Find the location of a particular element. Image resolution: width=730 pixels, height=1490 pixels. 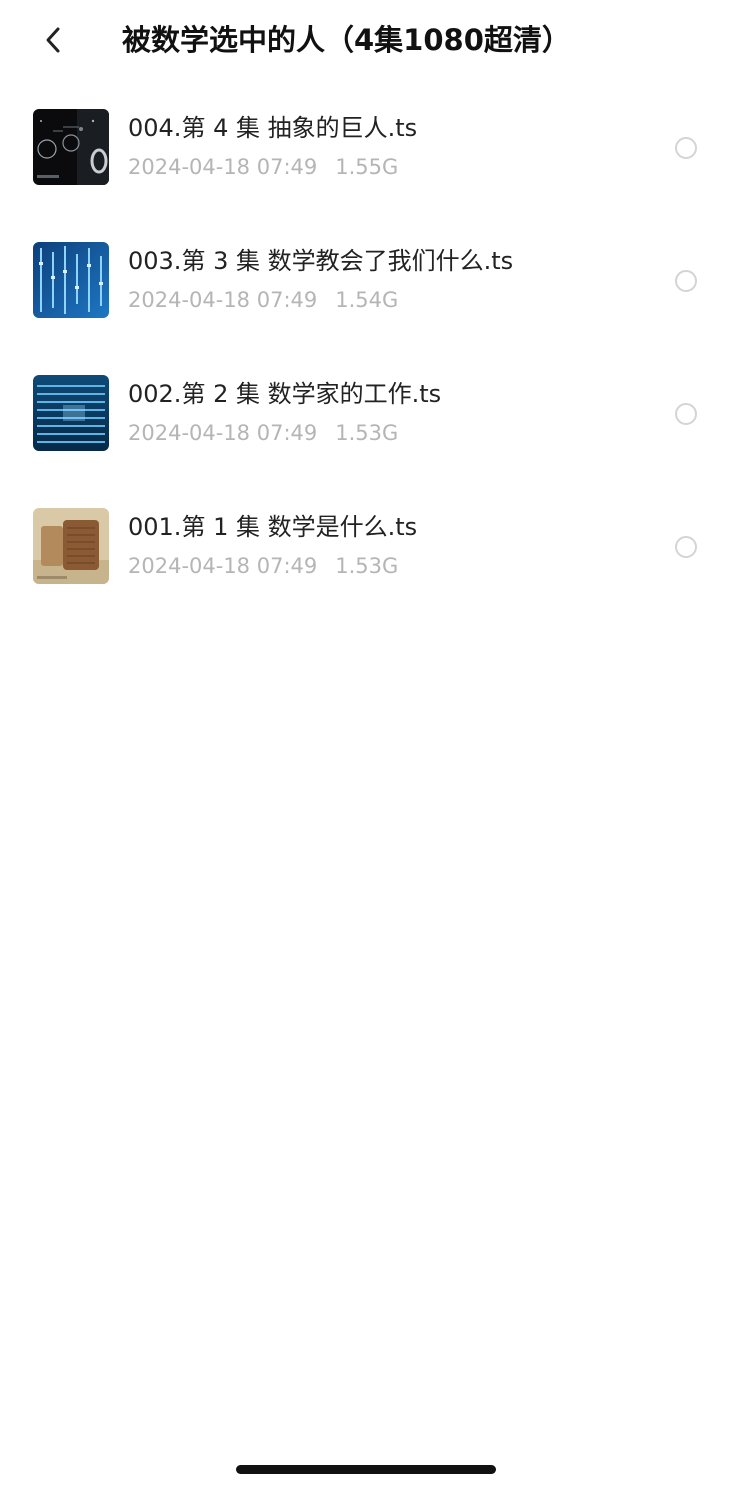

file-name: 001.第 1 集 数学是什么.ts is located at coordinates (273, 527).